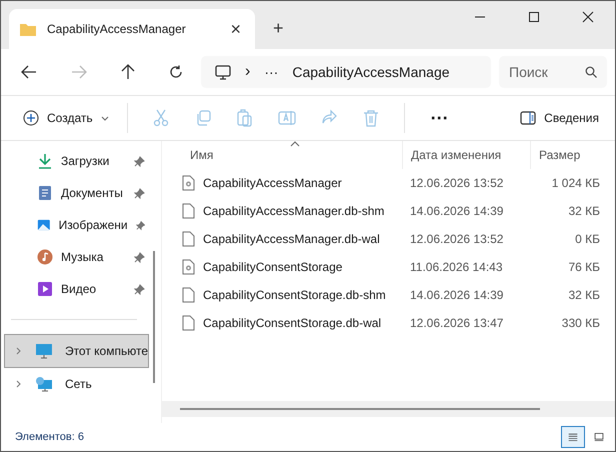  What do you see at coordinates (553, 72) in the screenshot?
I see `search-field: Поиск` at bounding box center [553, 72].